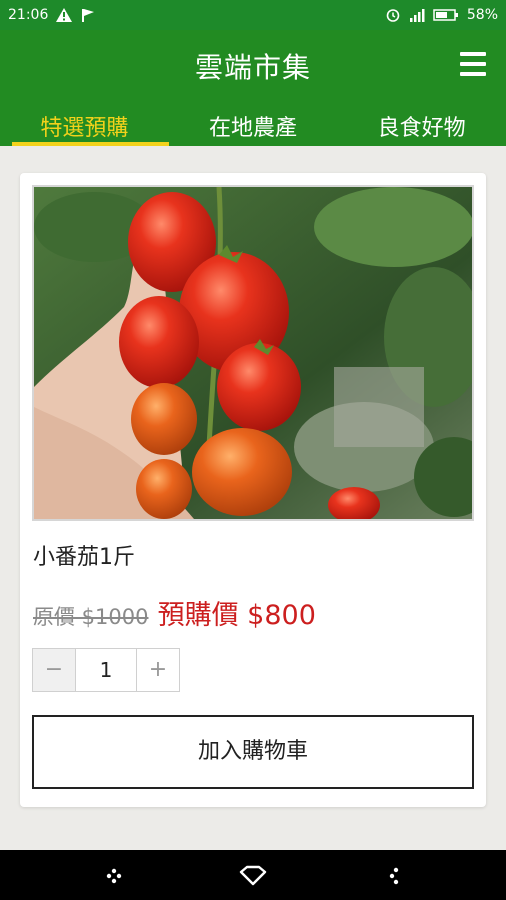  Describe the element at coordinates (252, 67) in the screenshot. I see `app-title: 雲端市集` at that location.